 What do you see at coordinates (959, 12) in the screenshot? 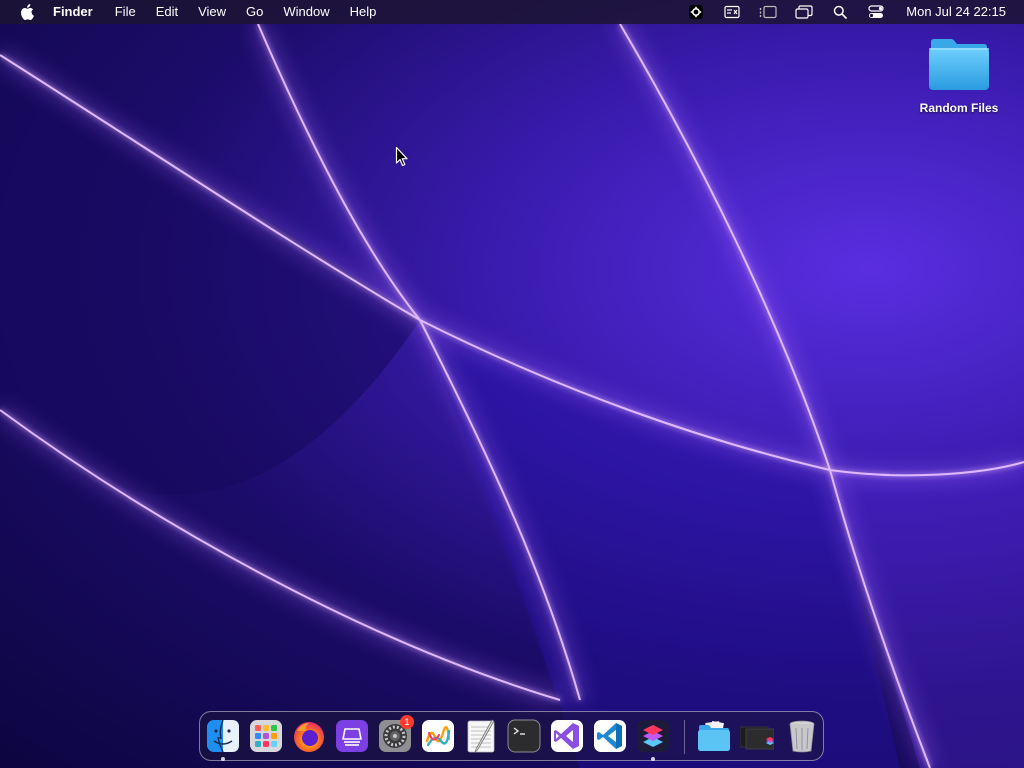
I see `menu-clock: Mon Jul 24 22:15` at bounding box center [959, 12].